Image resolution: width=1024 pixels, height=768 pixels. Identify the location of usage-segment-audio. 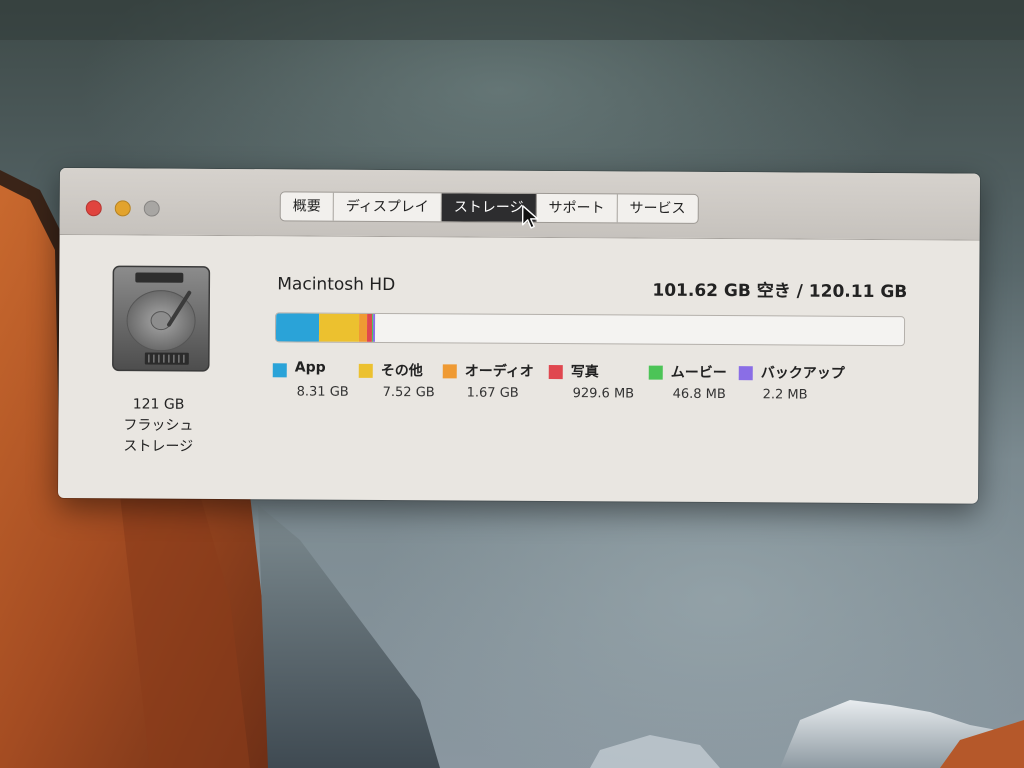
(363, 327).